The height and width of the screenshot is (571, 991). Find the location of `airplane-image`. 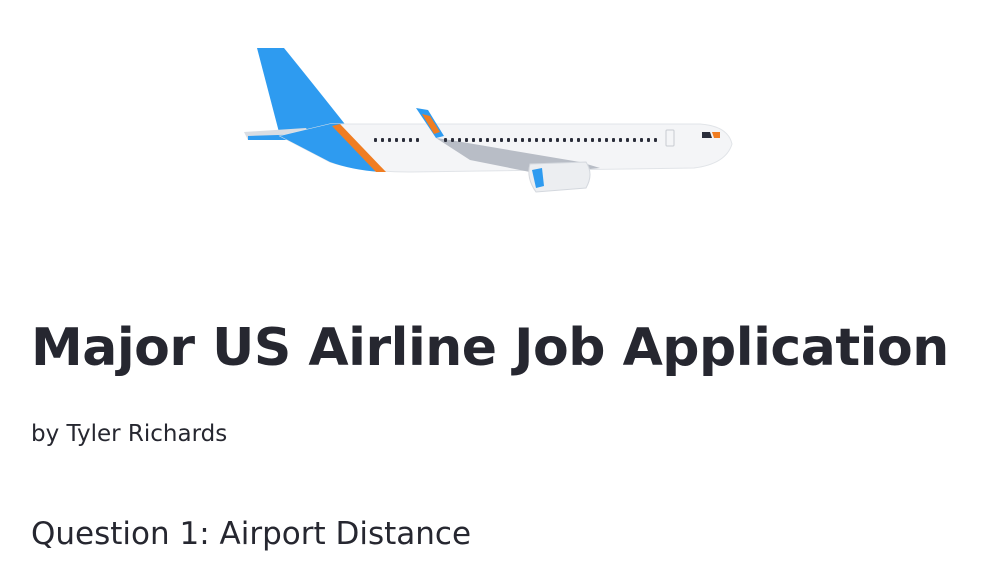

airplane-image is located at coordinates (490, 120).